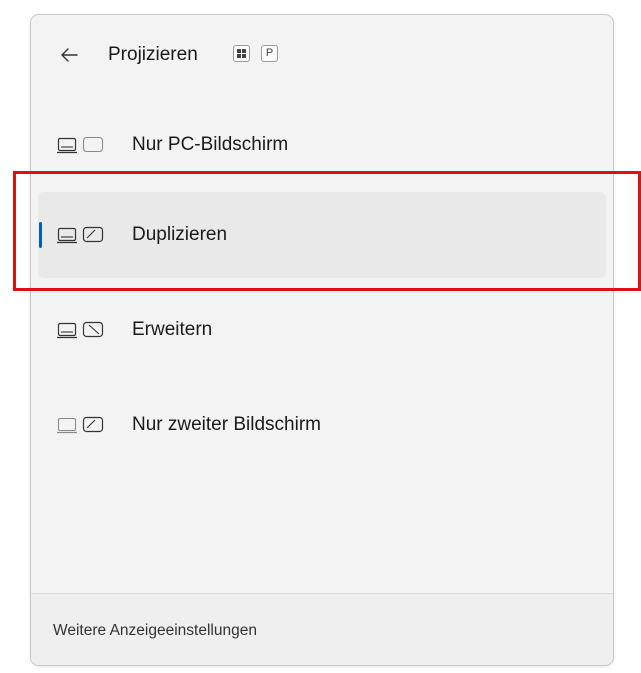  What do you see at coordinates (40, 235) in the screenshot?
I see `selection-indicator` at bounding box center [40, 235].